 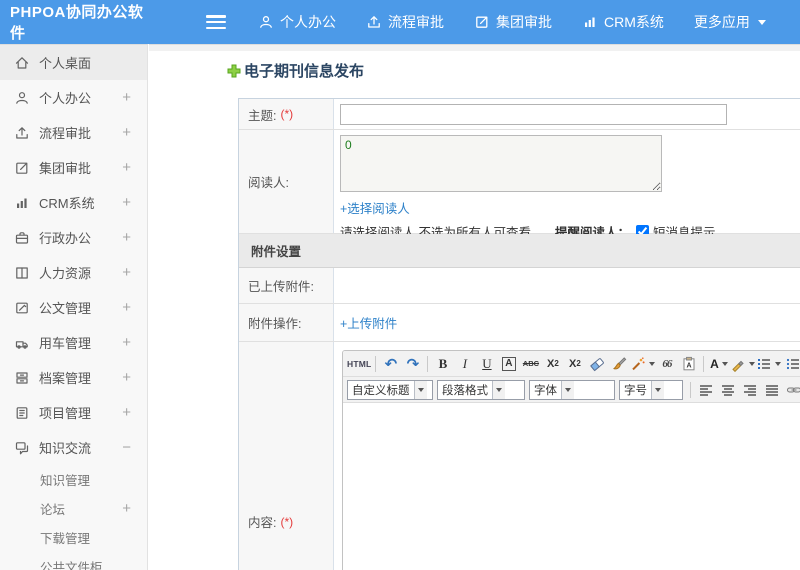 I want to click on chat-icon, so click(x=22, y=448).